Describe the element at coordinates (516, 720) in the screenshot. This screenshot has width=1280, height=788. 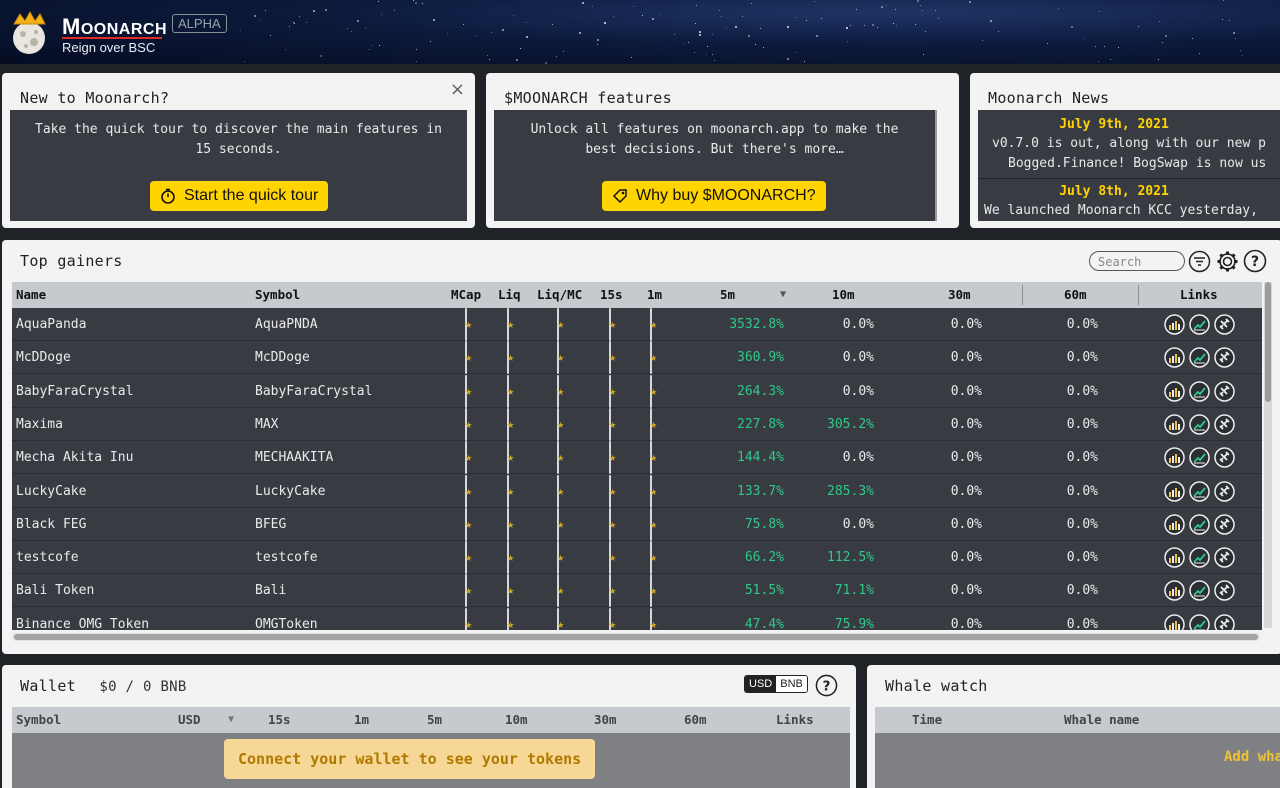
I see `col-10m: 10m` at that location.